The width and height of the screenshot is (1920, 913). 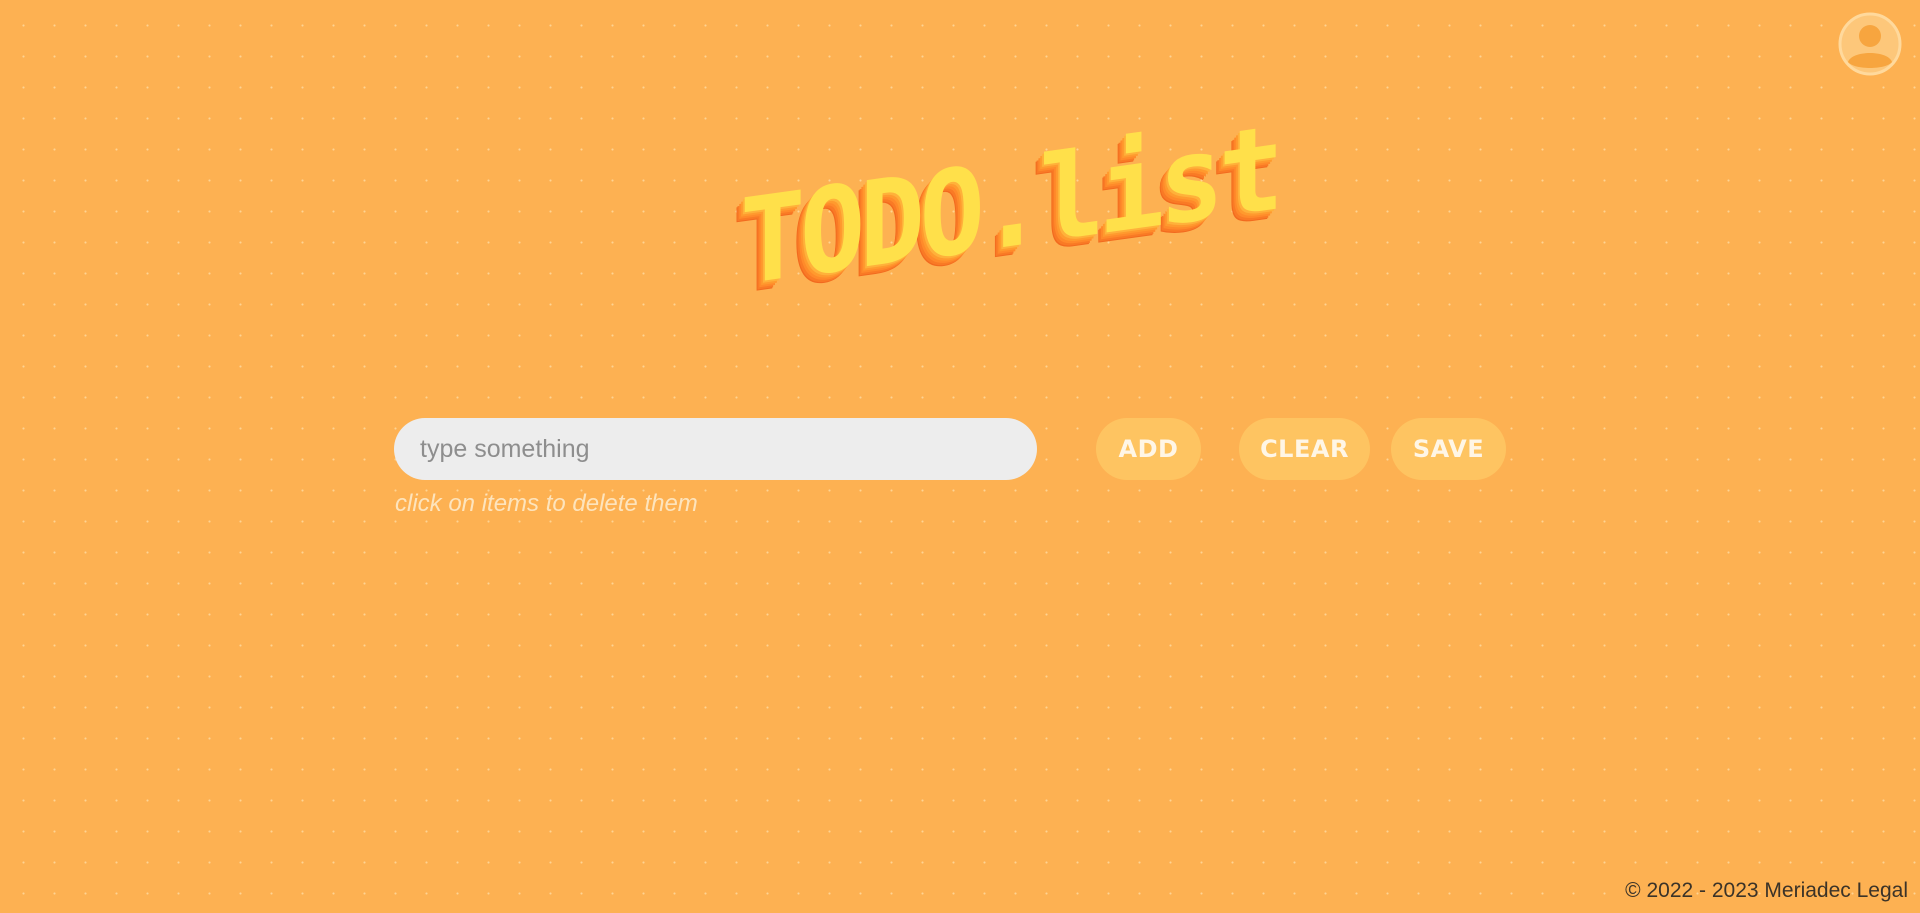 I want to click on app-logo: TODO.list, so click(x=1009, y=205).